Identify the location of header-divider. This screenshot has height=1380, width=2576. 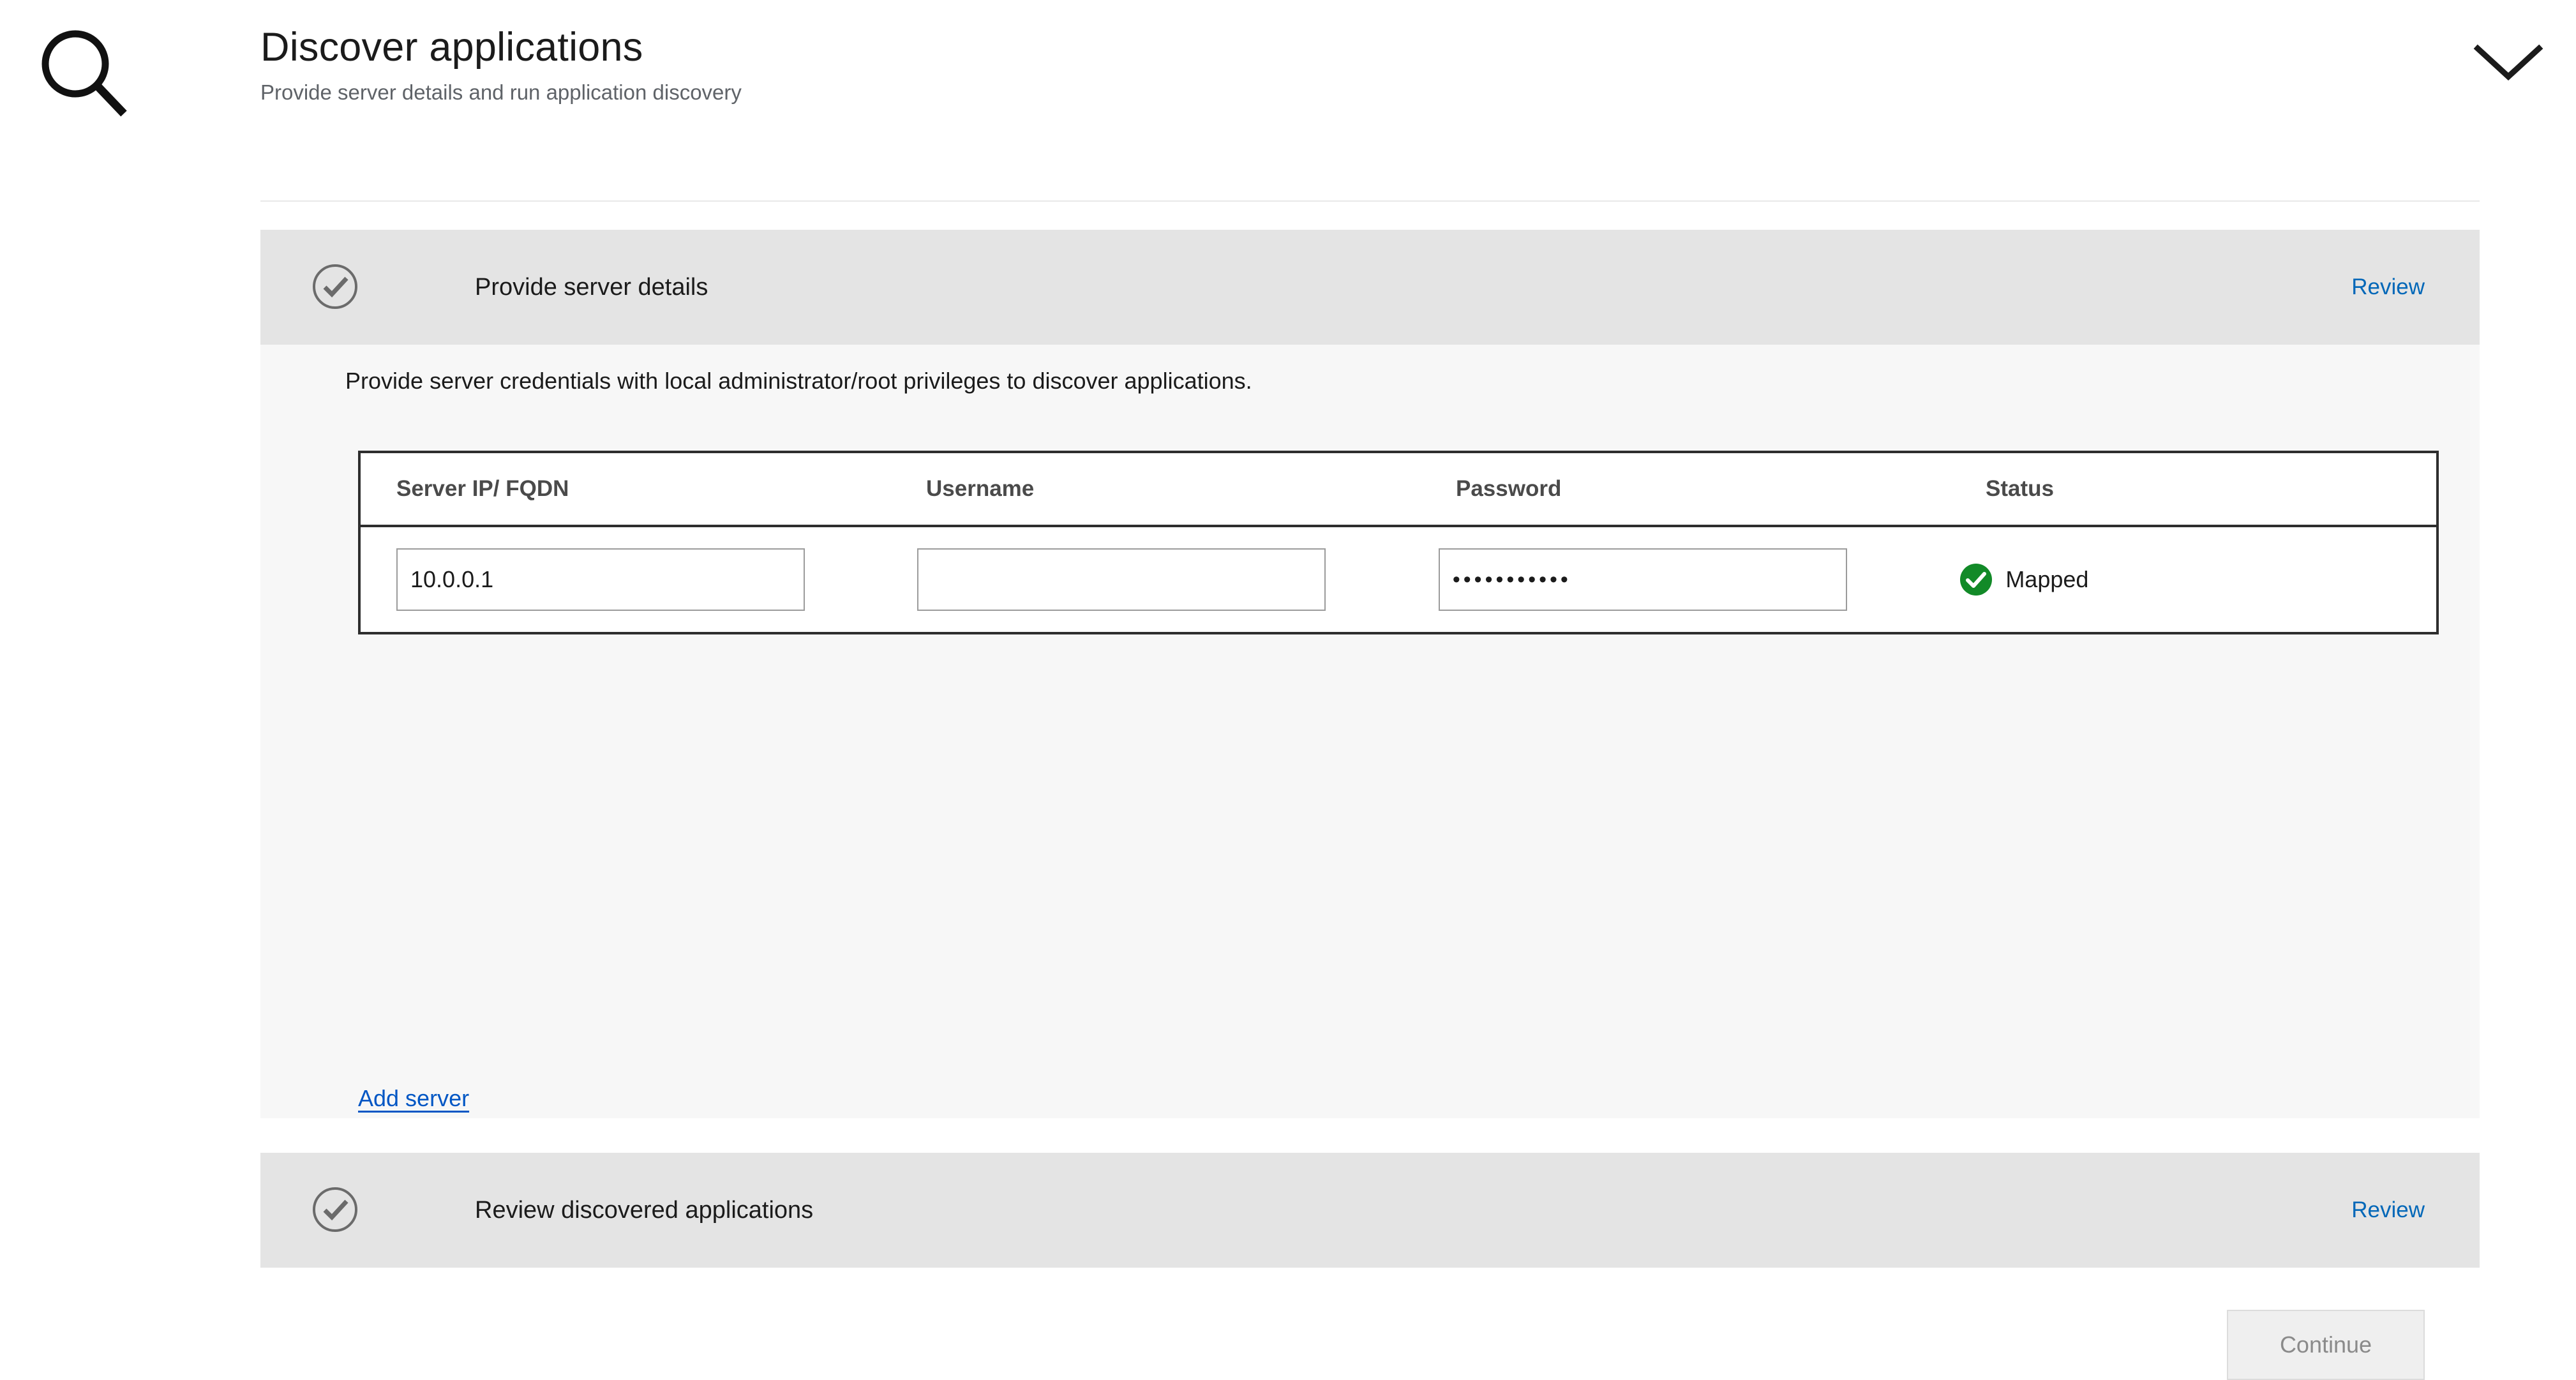
(1370, 201).